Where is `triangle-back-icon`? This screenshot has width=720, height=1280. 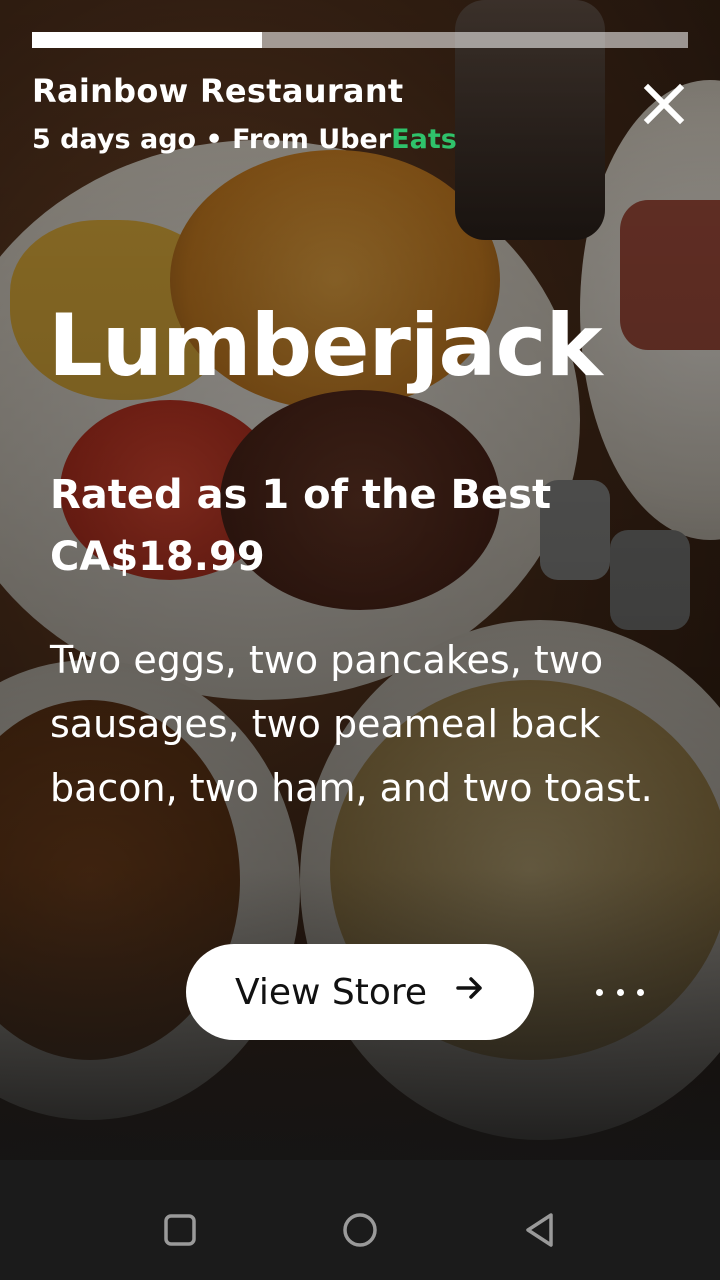
triangle-back-icon is located at coordinates (539, 1230).